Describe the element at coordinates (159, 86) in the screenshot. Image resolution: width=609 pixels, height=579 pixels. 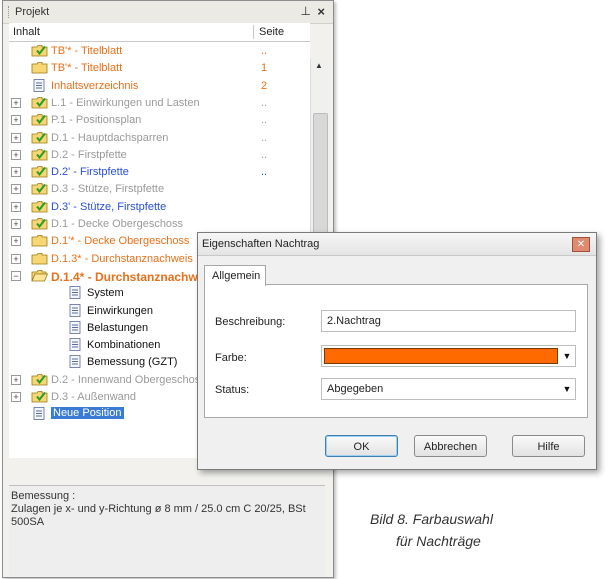
I see `tree-row: Inhaltsverzeichnis 2` at that location.